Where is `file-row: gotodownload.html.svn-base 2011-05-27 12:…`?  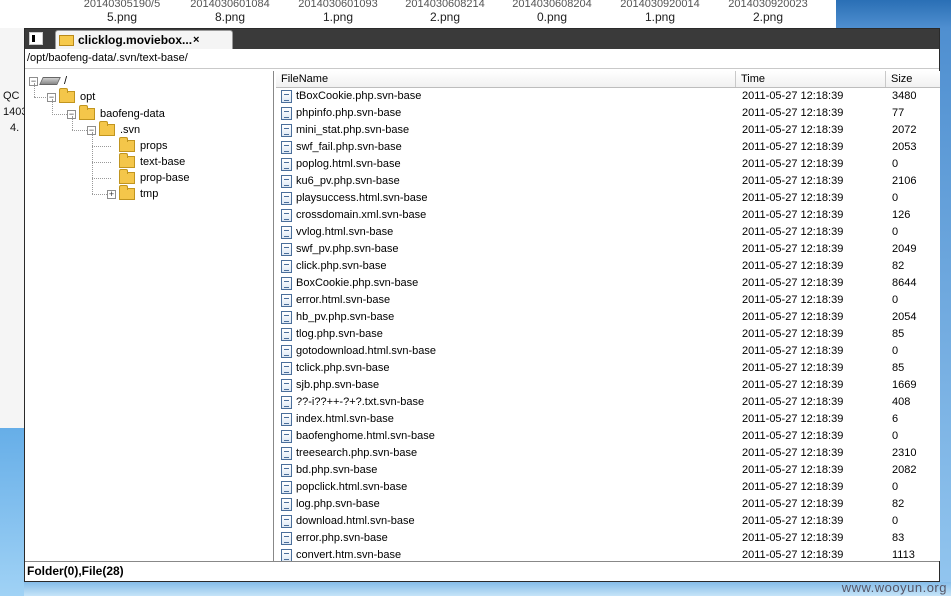
file-row: gotodownload.html.svn-base 2011-05-27 12:… is located at coordinates (608, 351).